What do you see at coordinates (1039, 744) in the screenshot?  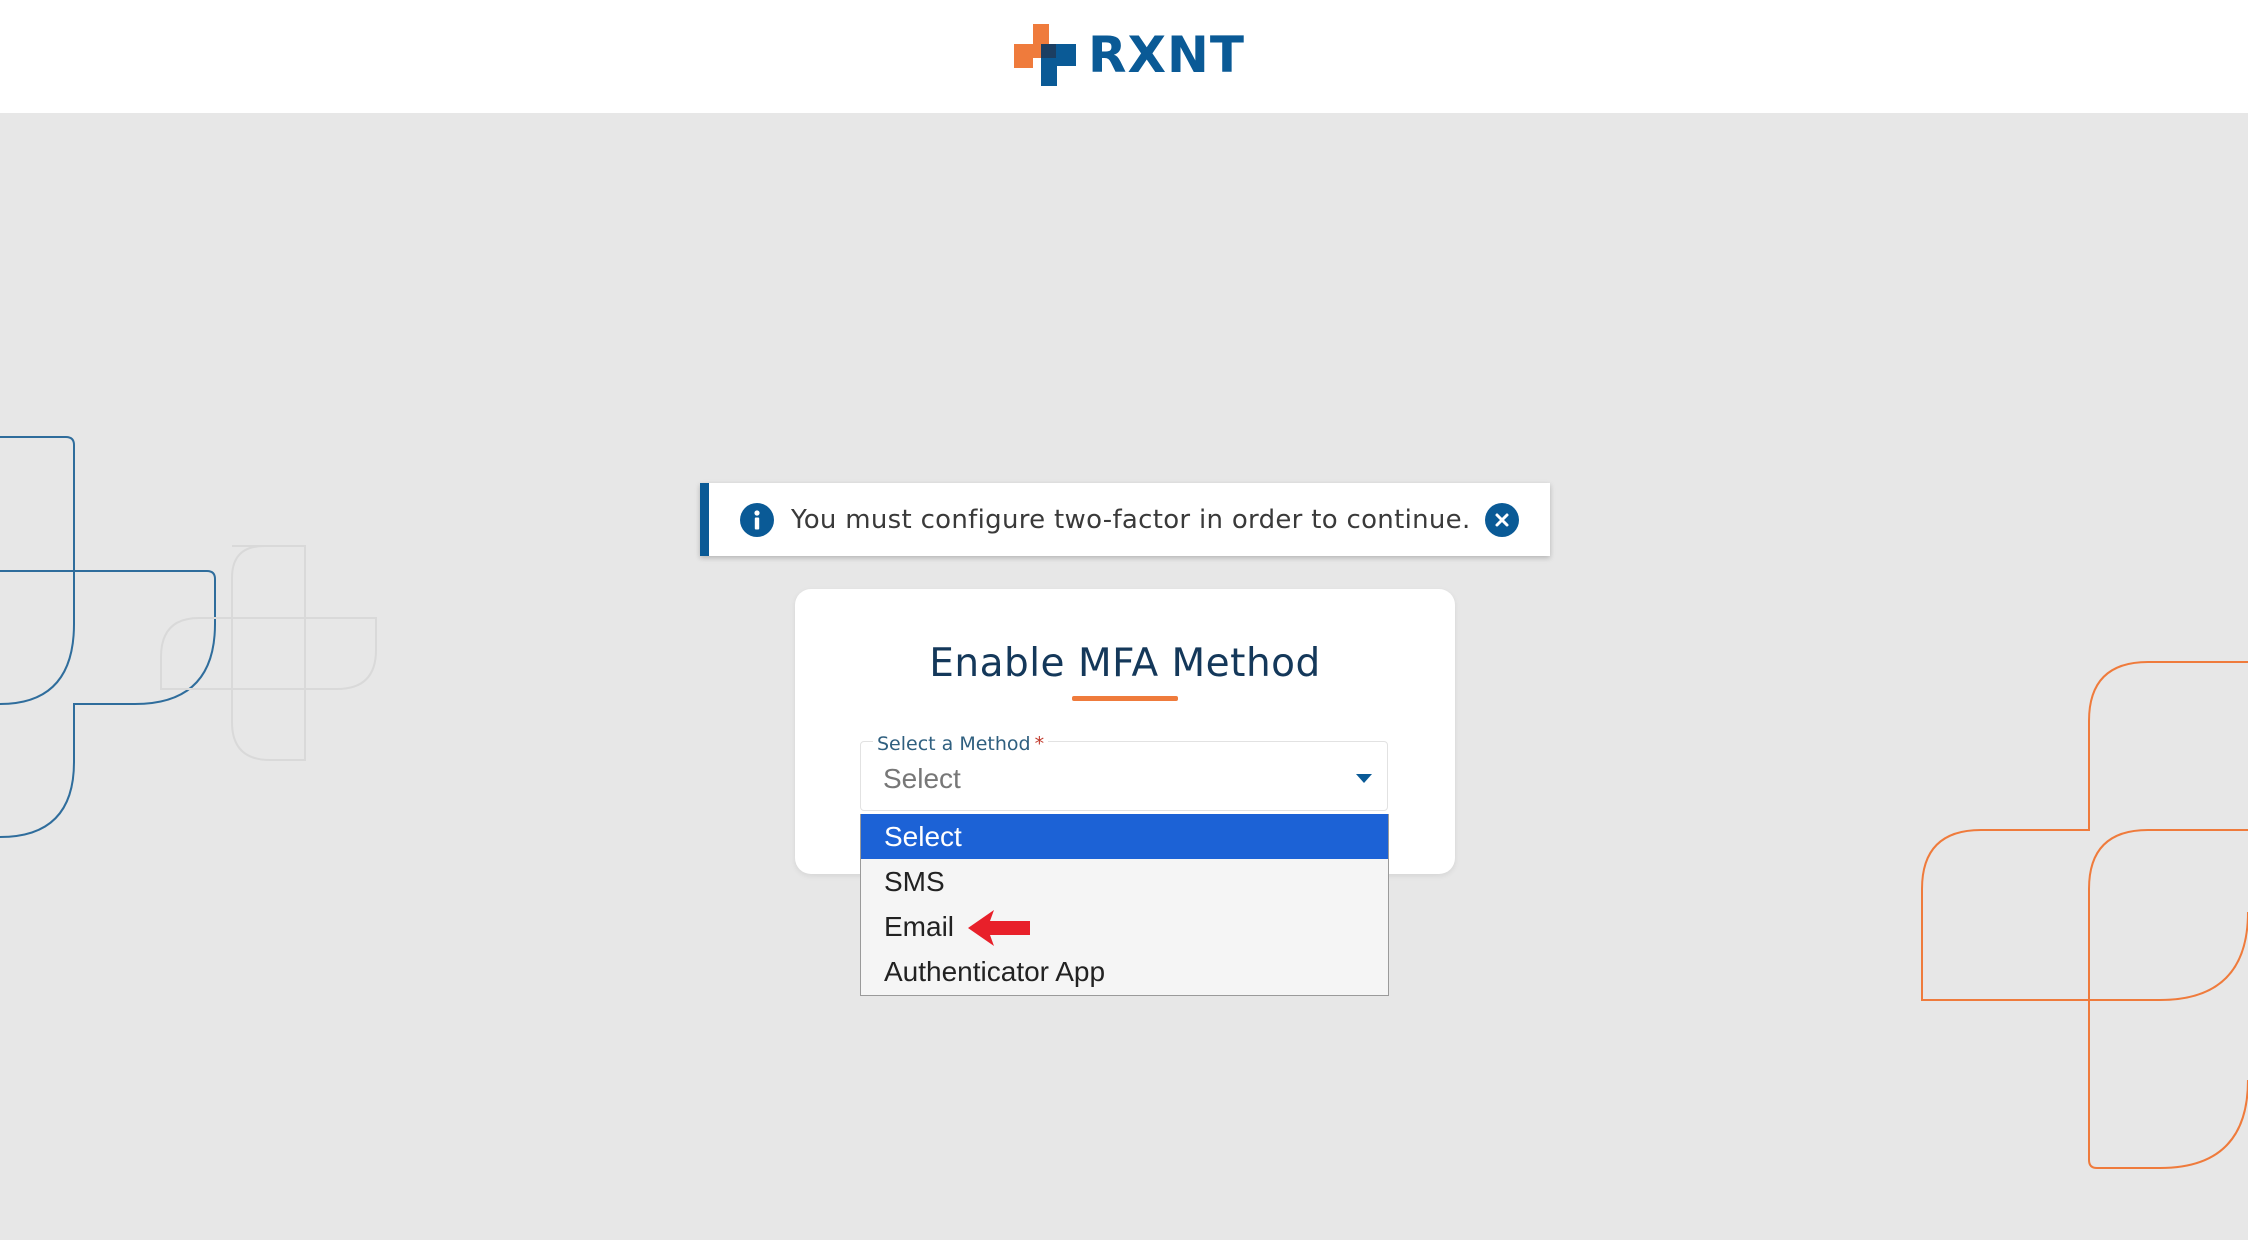 I see `required-marker: *` at bounding box center [1039, 744].